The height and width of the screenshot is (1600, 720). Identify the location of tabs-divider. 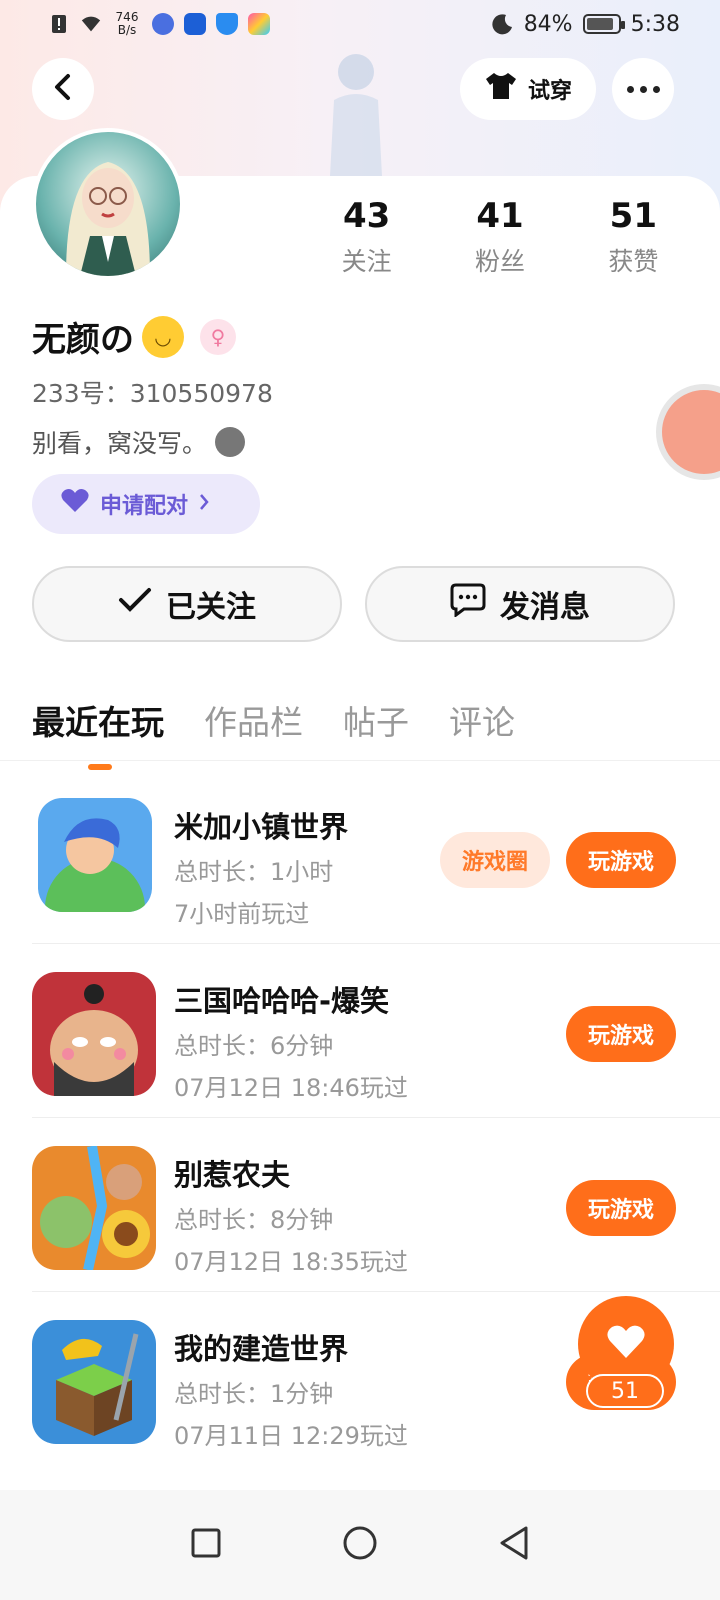
(360, 760).